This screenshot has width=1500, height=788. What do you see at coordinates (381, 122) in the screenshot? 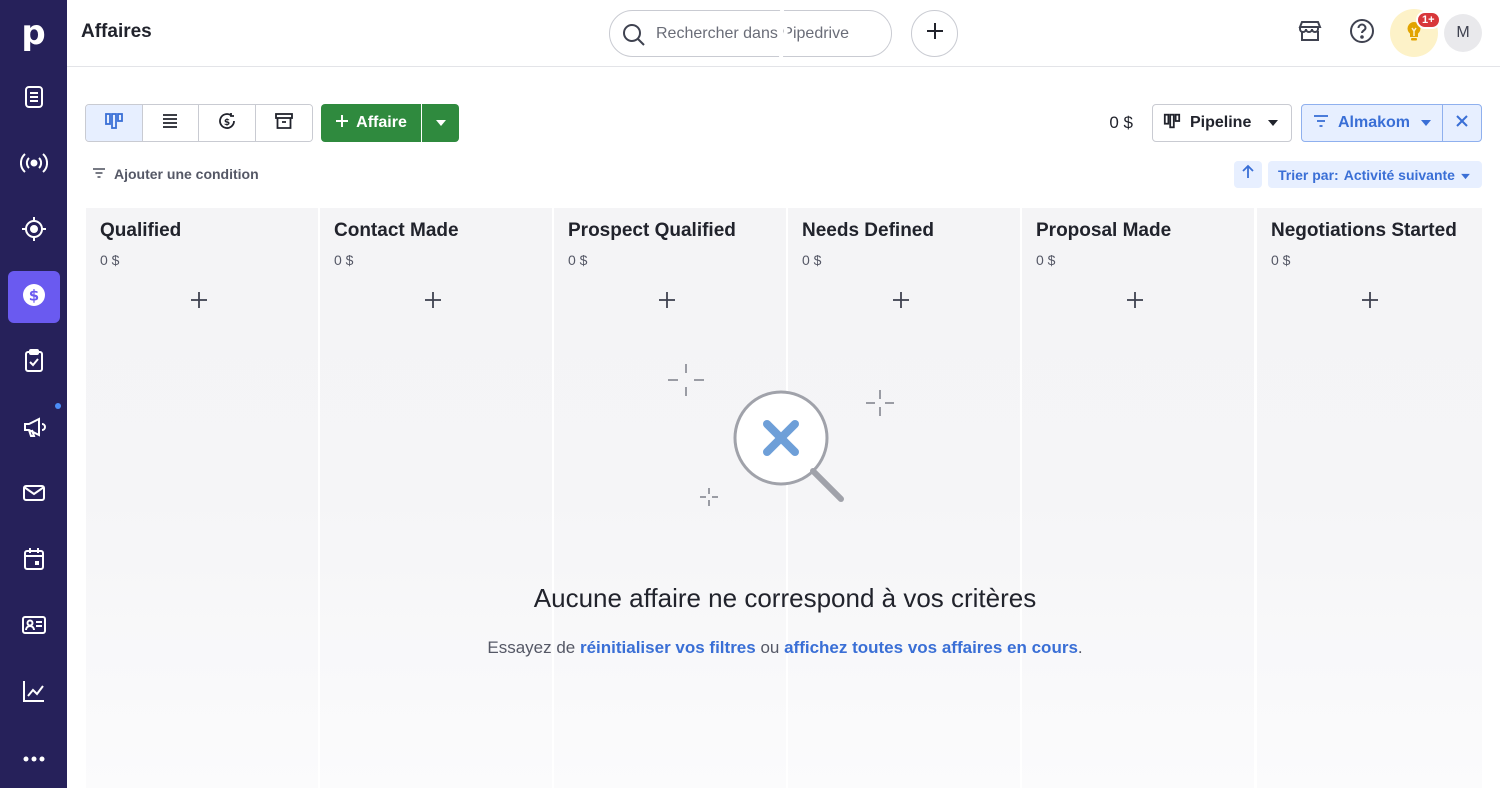
I see `add-deal-label: Affaire` at bounding box center [381, 122].